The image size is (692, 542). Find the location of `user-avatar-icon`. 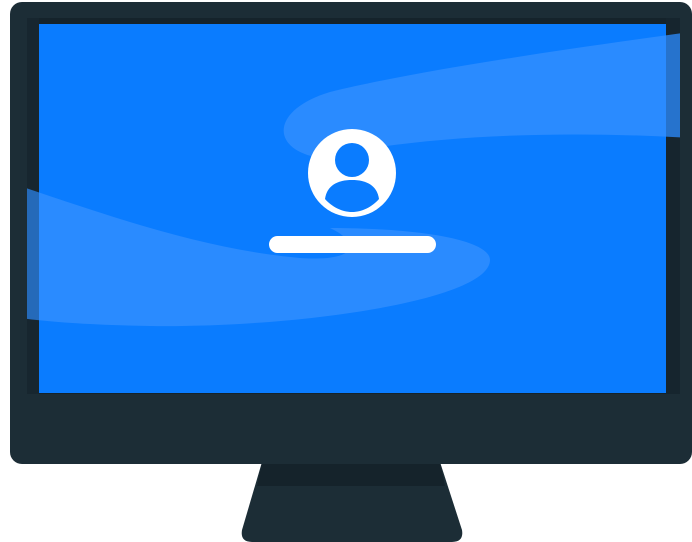

user-avatar-icon is located at coordinates (352, 173).